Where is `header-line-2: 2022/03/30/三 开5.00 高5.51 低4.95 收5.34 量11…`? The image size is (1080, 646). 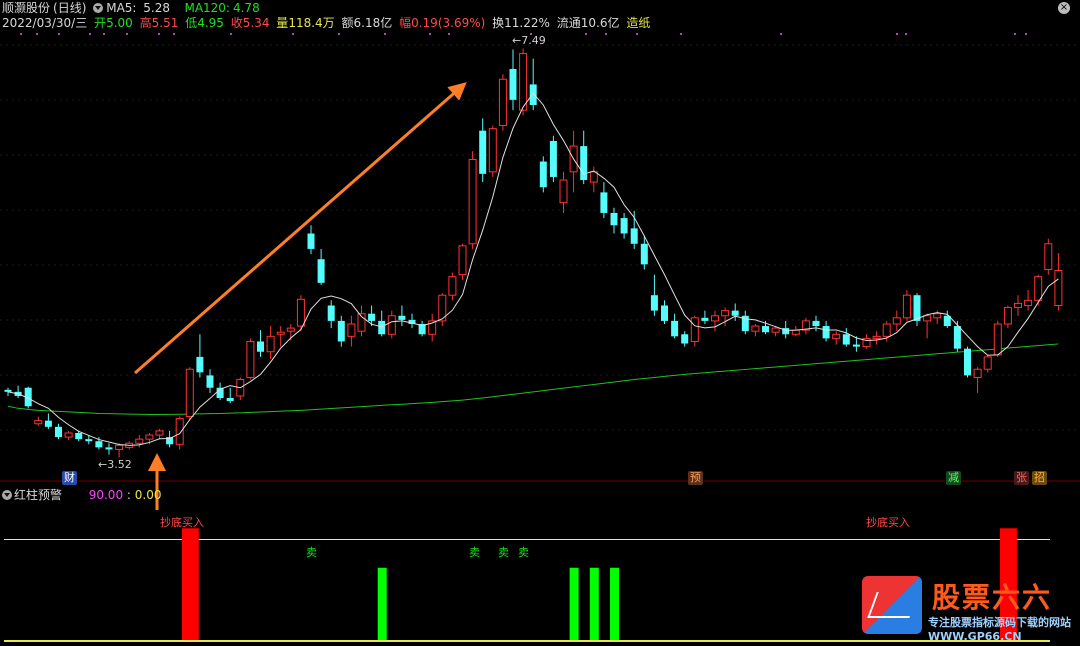 header-line-2: 2022/03/30/三 开5.00 高5.51 低4.95 收5.34 量11… is located at coordinates (327, 23).